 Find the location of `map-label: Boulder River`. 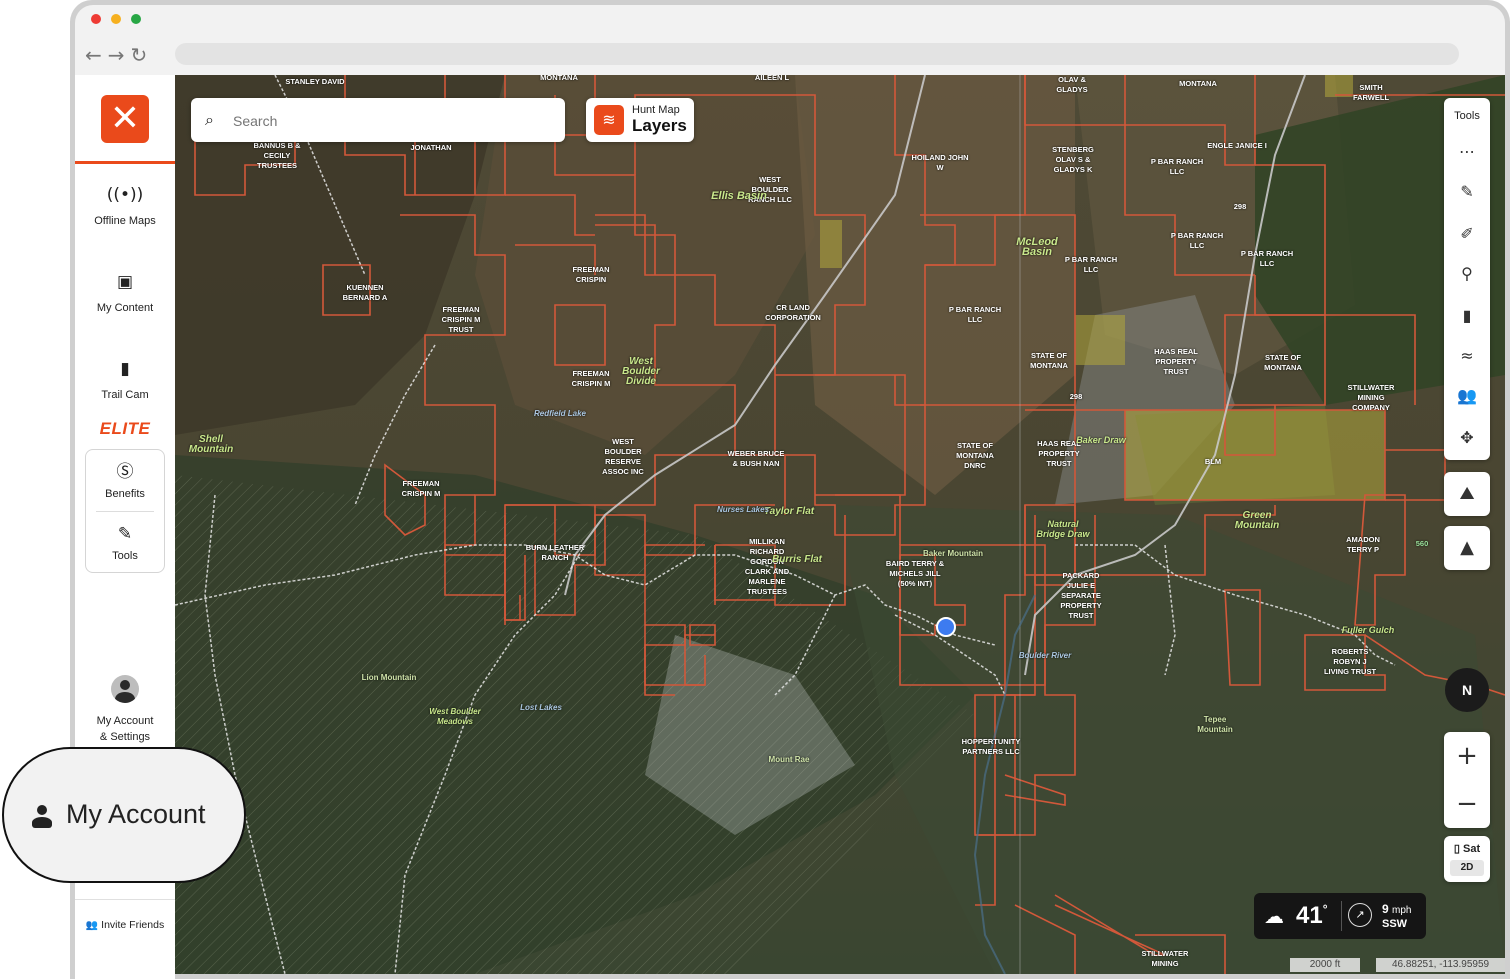

map-label: Boulder River is located at coordinates (1045, 655).